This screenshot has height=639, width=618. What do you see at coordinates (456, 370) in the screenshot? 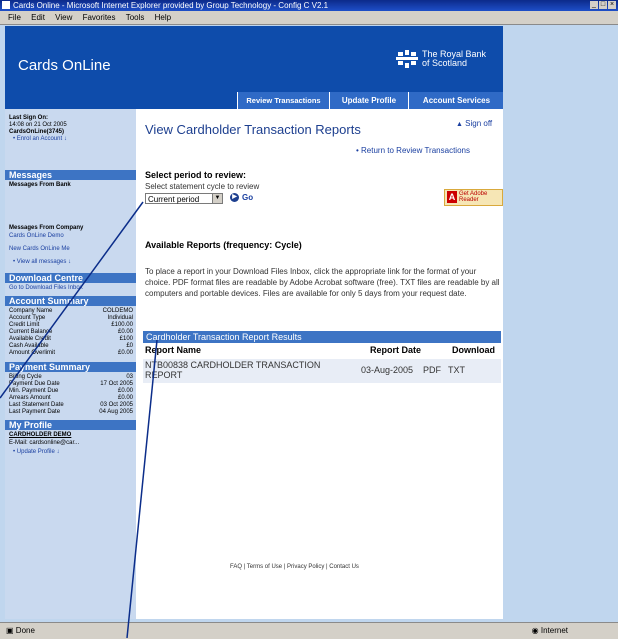
I see `txt-download-link: TXT` at bounding box center [456, 370].